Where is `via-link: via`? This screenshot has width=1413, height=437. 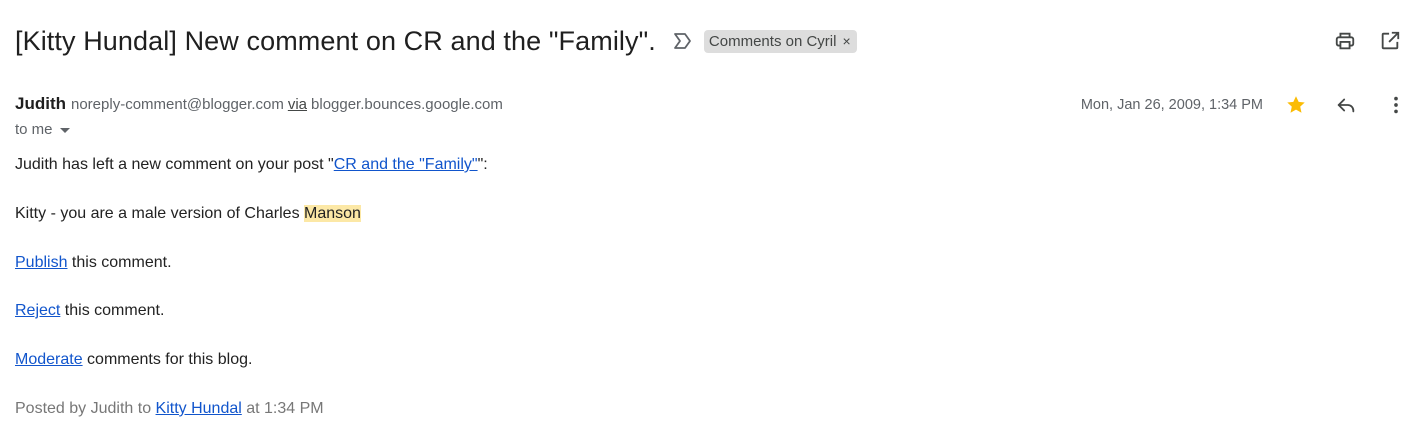
via-link: via is located at coordinates (297, 104).